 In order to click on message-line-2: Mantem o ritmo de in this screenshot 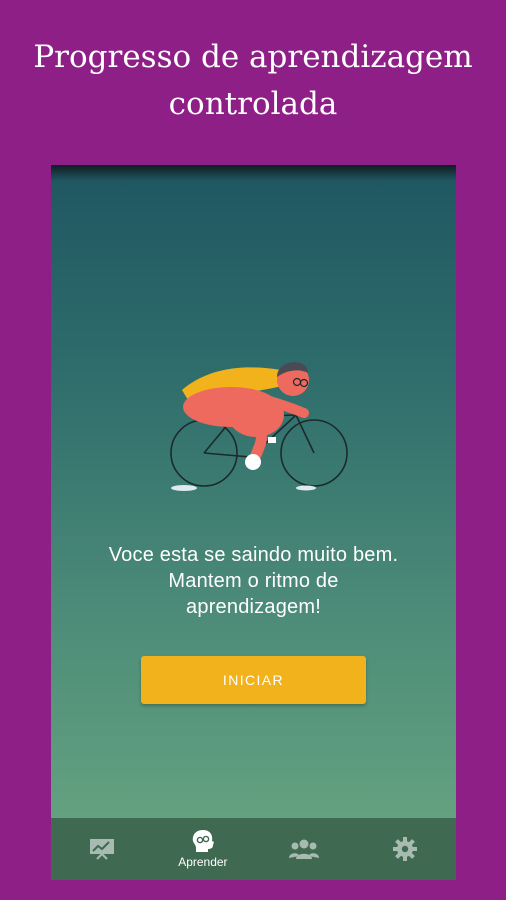, I will do `click(253, 581)`.